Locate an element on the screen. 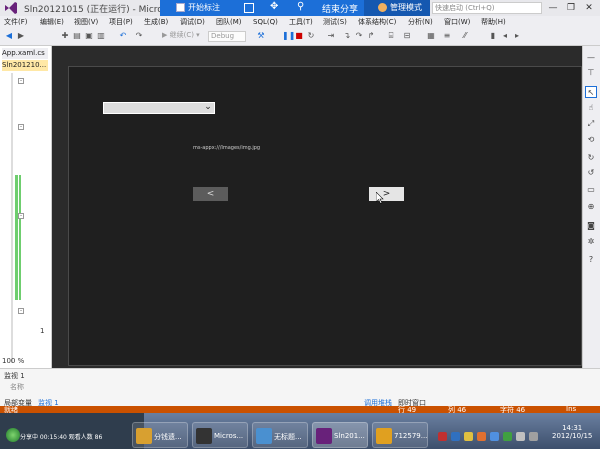 This screenshot has height=449, width=600. debug-panels is located at coordinates (300, 383).